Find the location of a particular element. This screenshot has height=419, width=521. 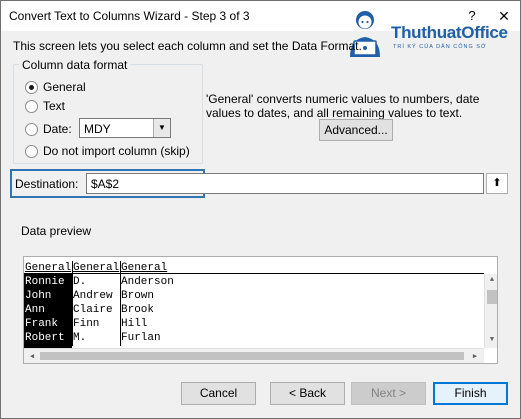

preview-header-row: General General General is located at coordinates (254, 265).